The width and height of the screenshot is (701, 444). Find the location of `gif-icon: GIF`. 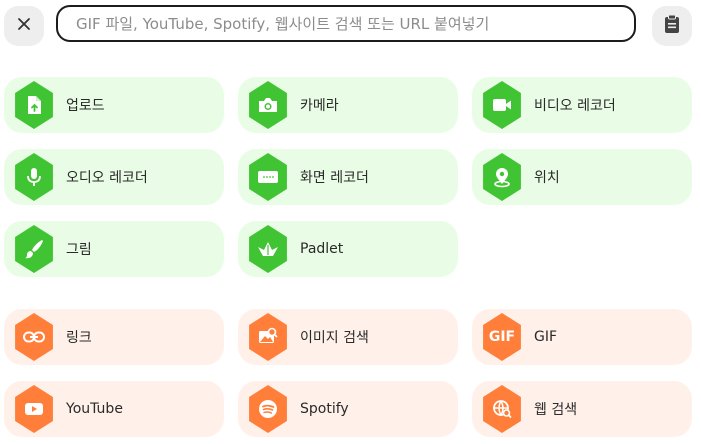

gif-icon: GIF is located at coordinates (502, 337).